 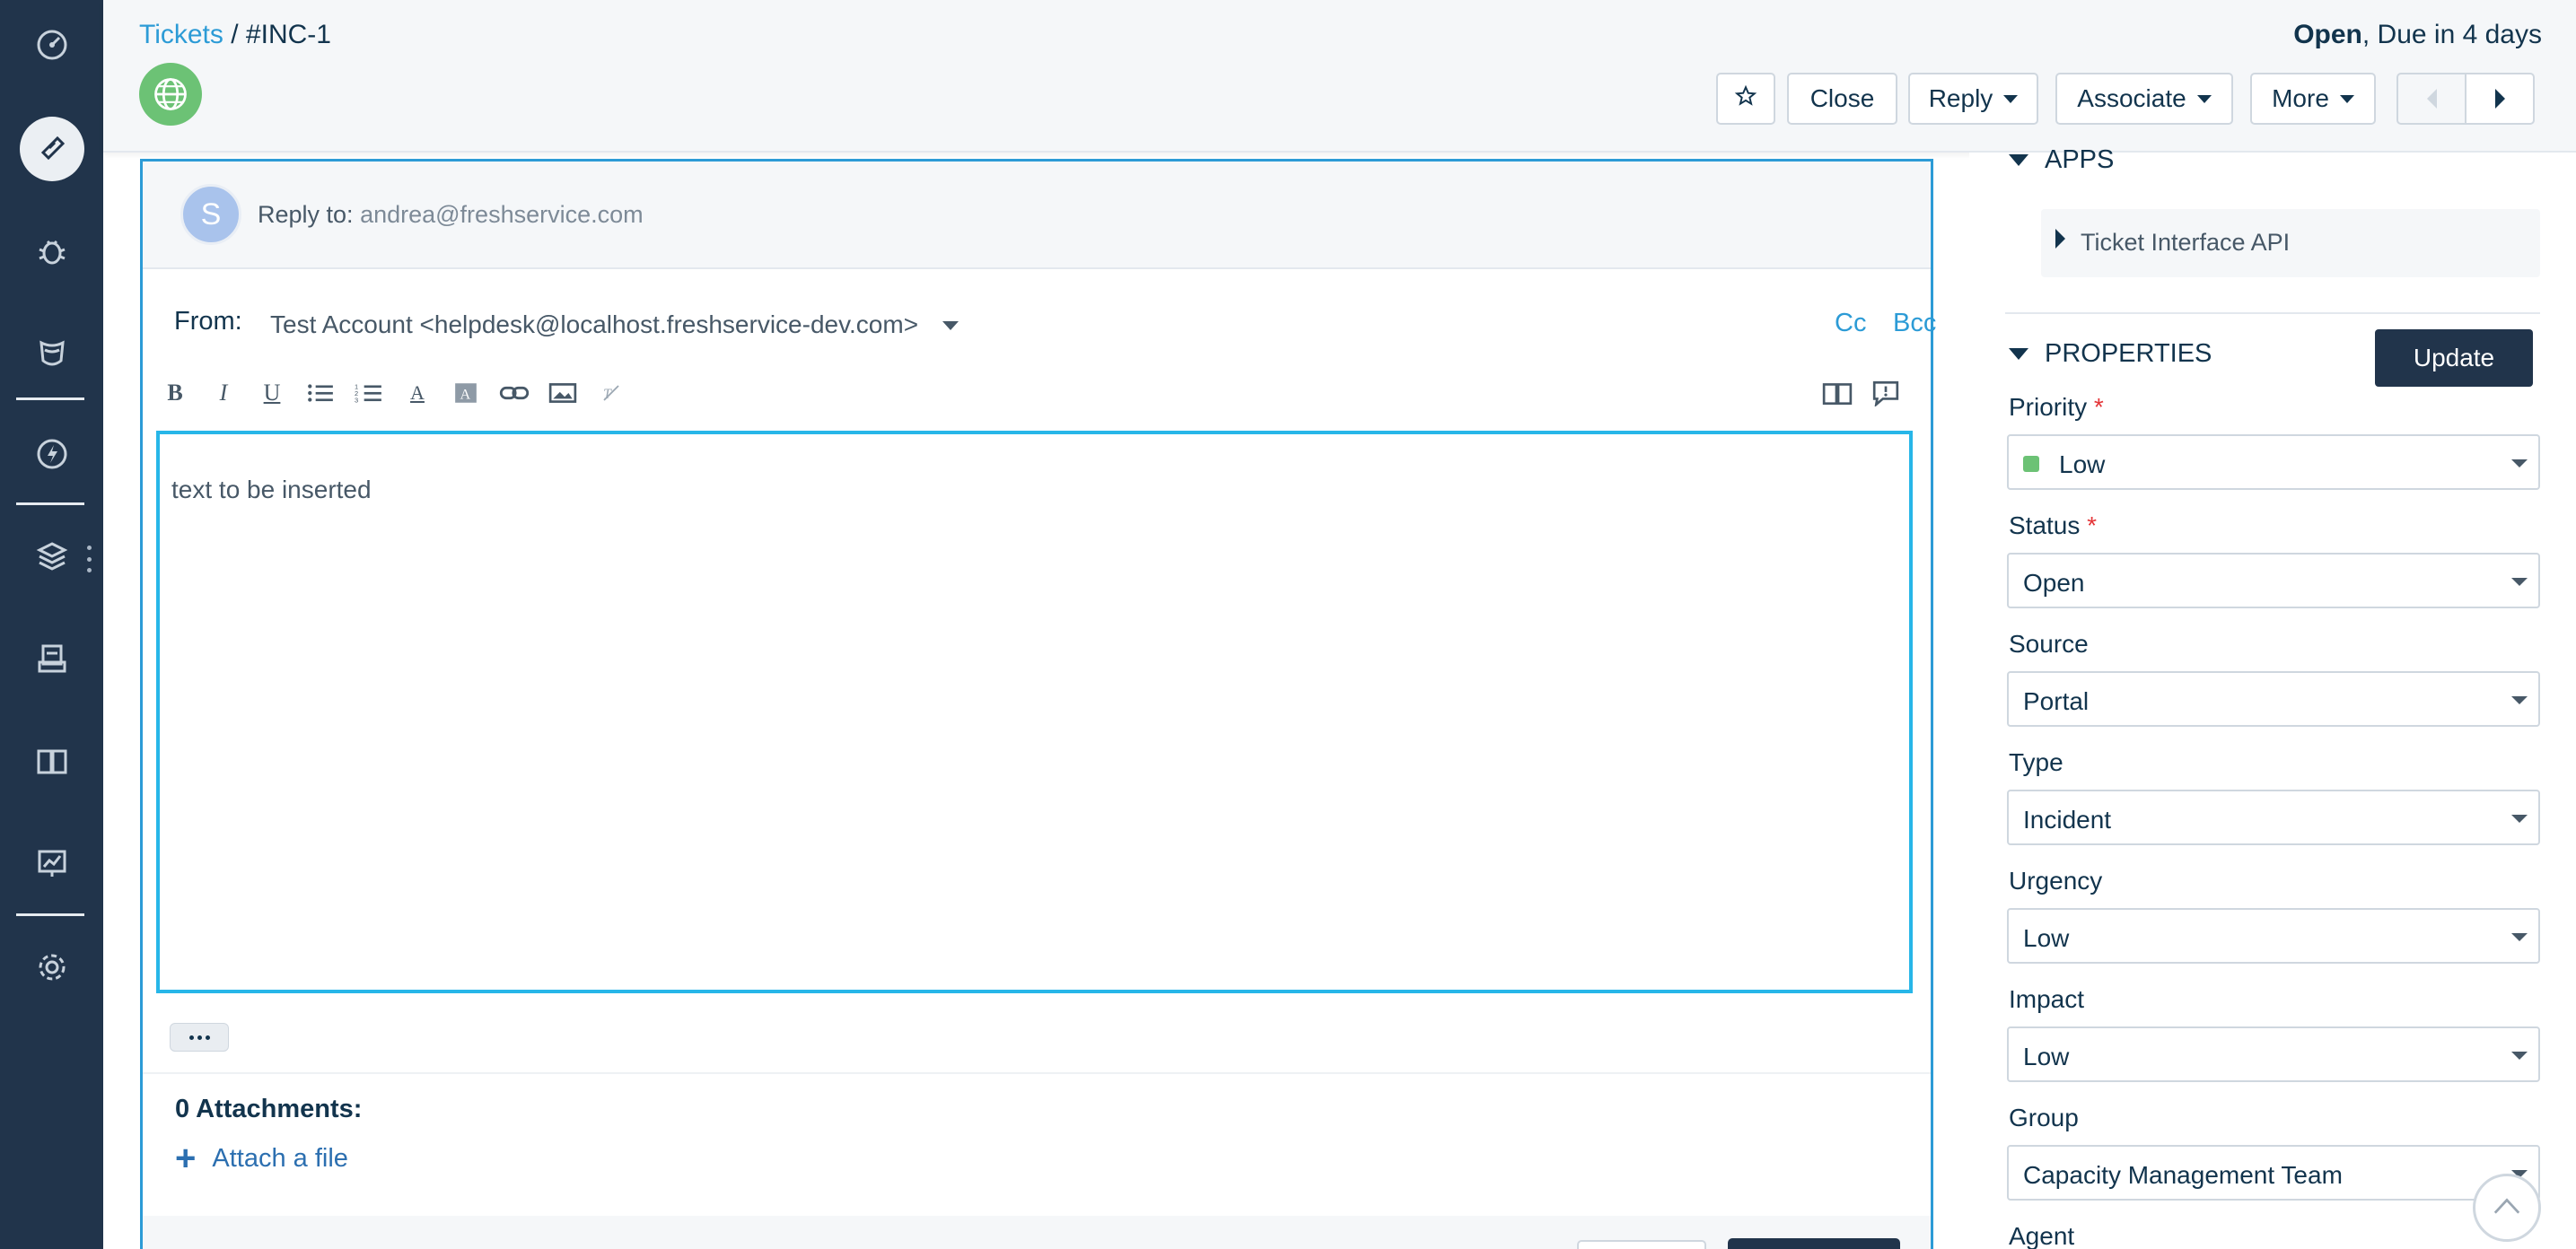 What do you see at coordinates (51, 660) in the screenshot?
I see `nav-purchase-orders` at bounding box center [51, 660].